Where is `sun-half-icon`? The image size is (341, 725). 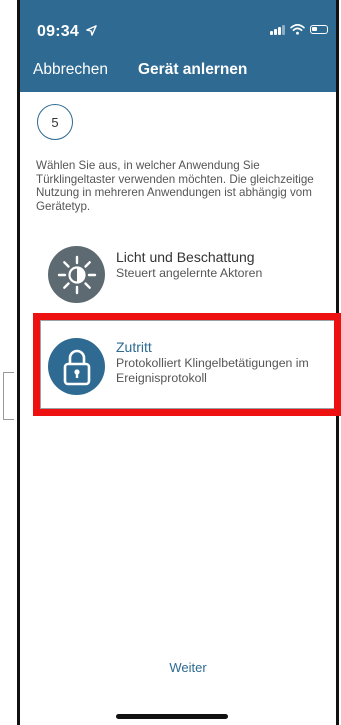 sun-half-icon is located at coordinates (76, 274).